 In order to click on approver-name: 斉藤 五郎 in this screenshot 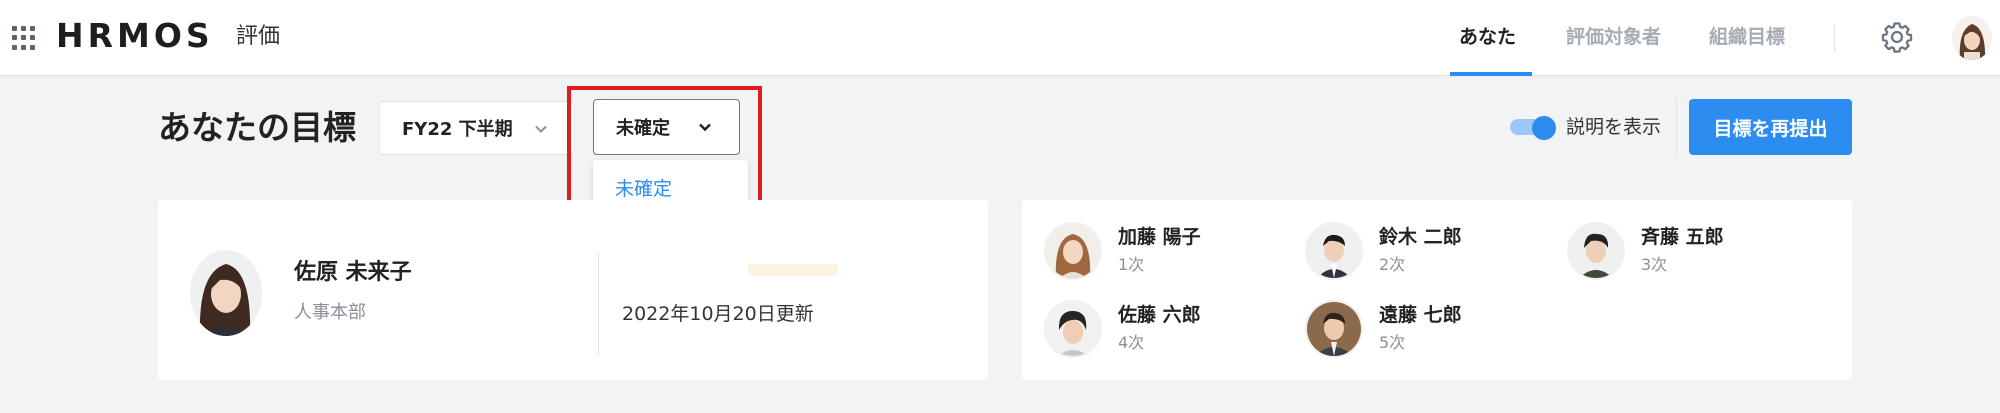, I will do `click(1682, 237)`.